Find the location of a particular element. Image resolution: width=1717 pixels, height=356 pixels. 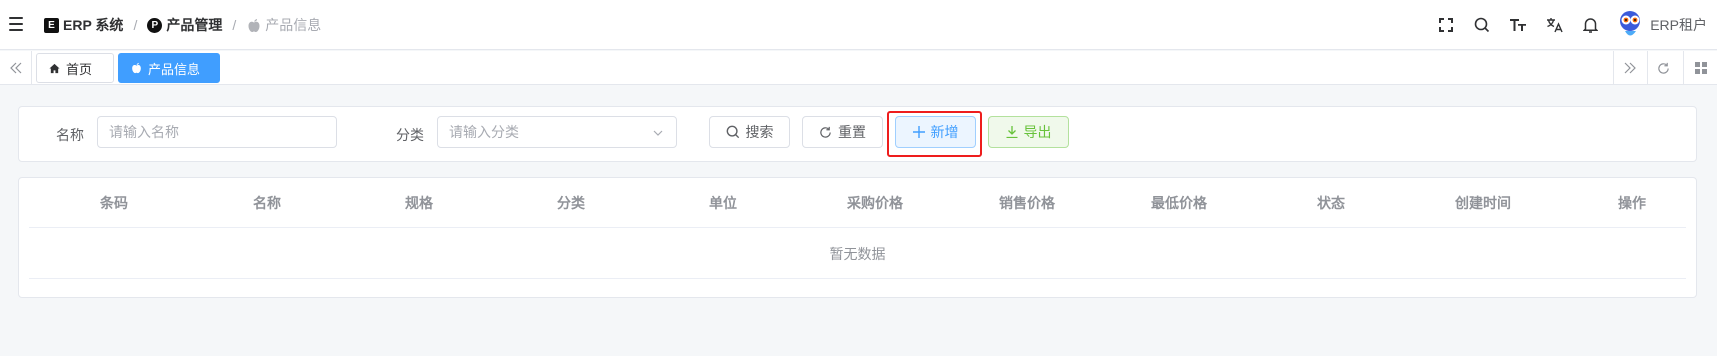

breadcrumb-item-product-management: P 产品管理 is located at coordinates (184, 25).